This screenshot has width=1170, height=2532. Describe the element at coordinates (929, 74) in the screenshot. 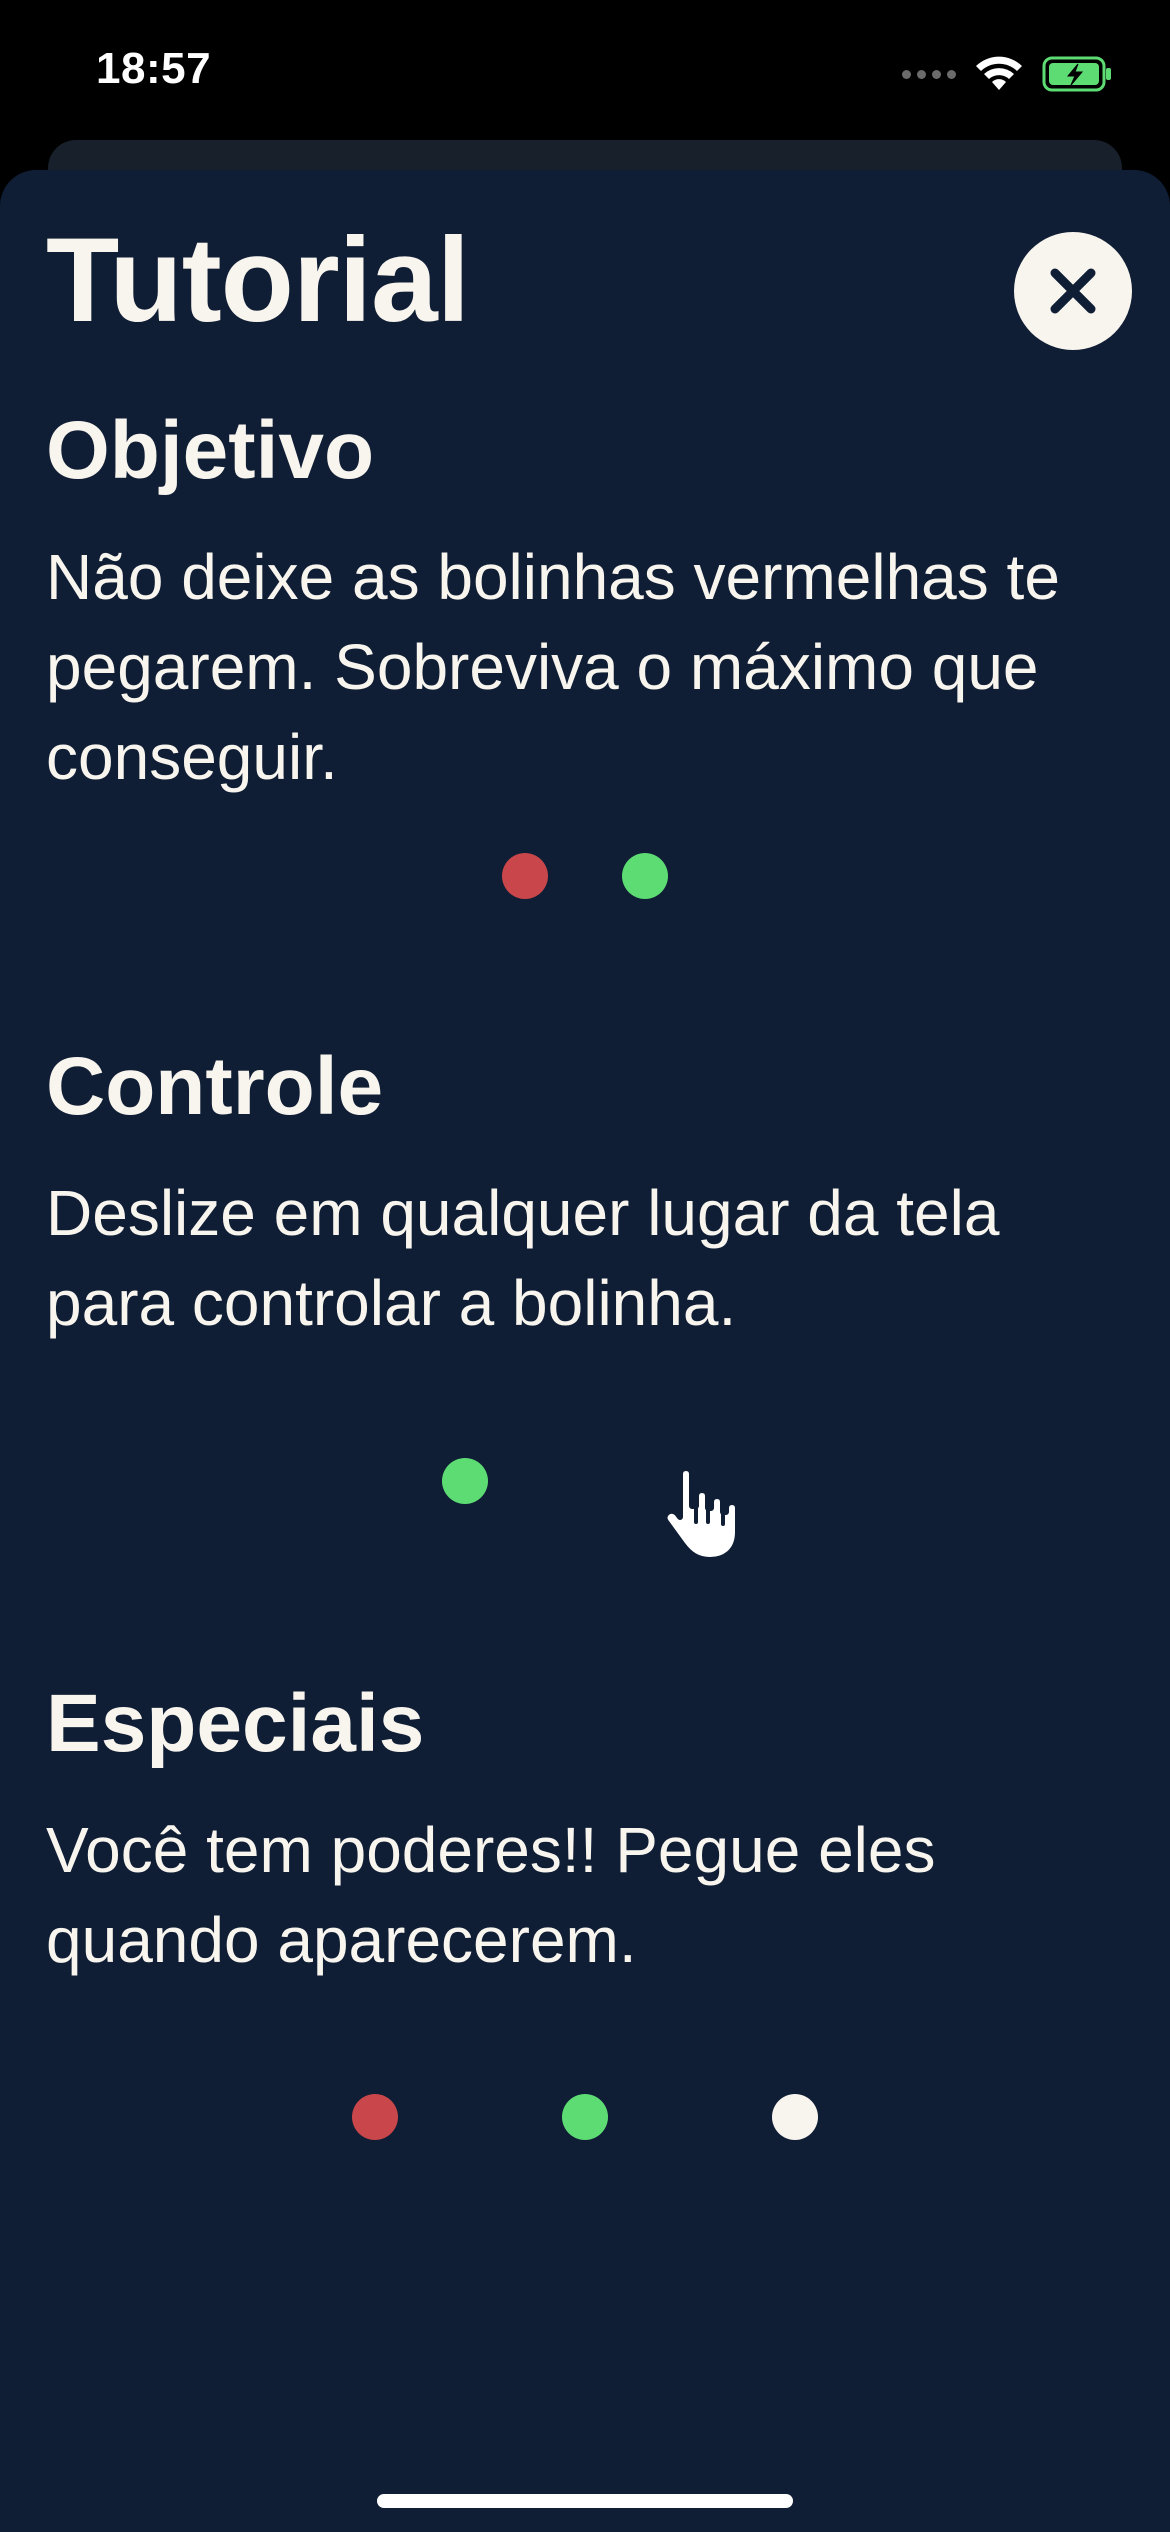

I see `cellular-signal-icon` at that location.